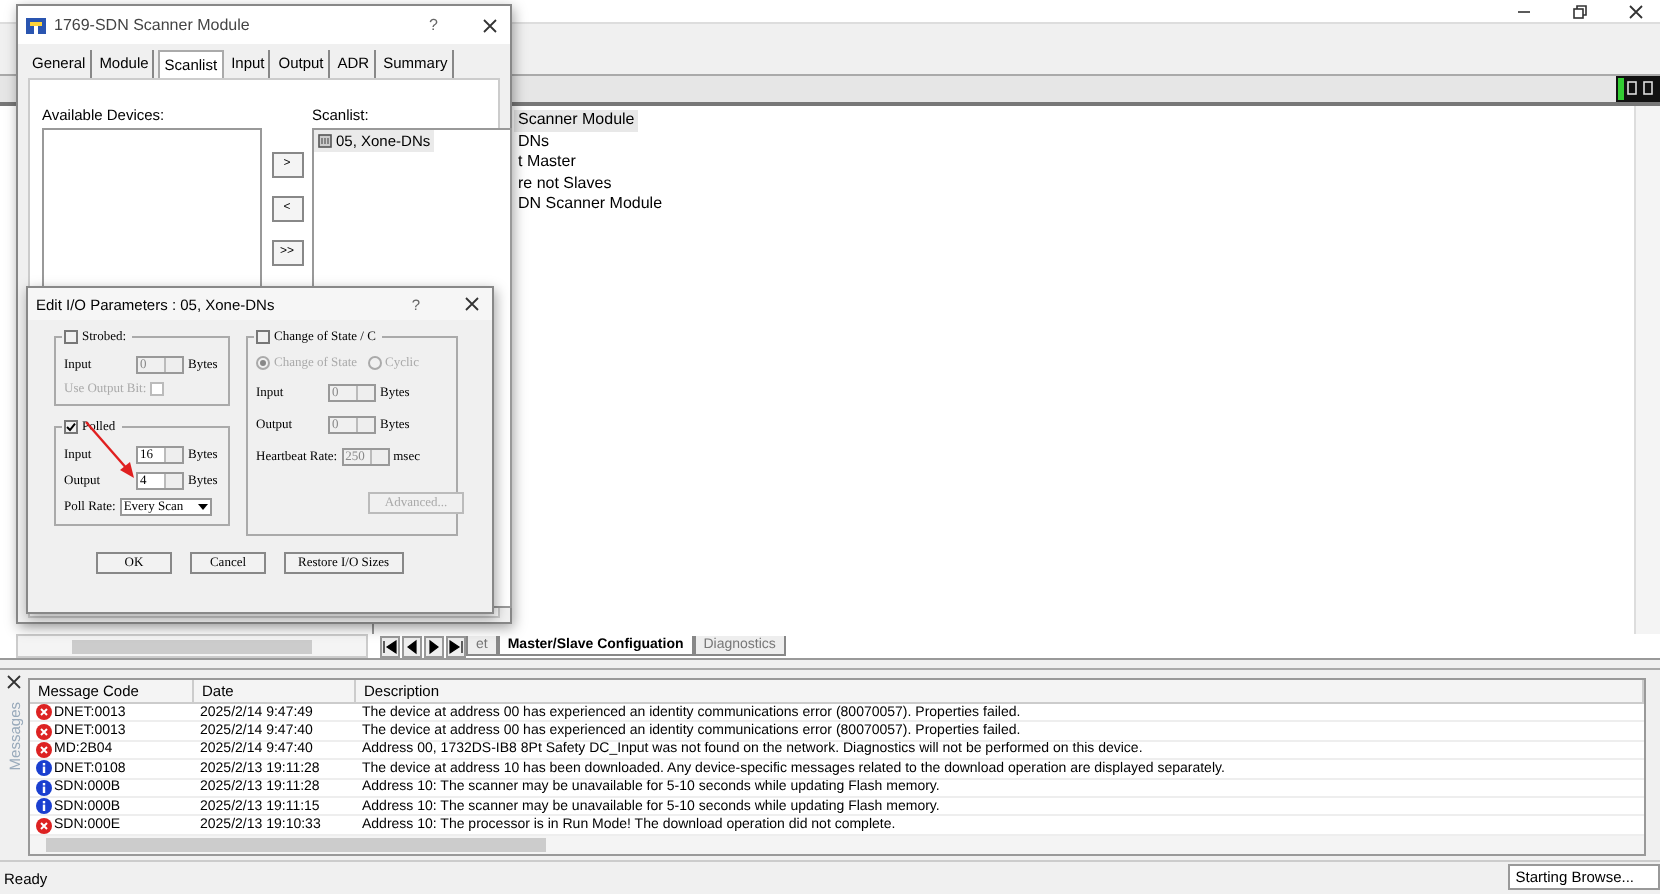 The width and height of the screenshot is (1660, 894). Describe the element at coordinates (36, 25) in the screenshot. I see `app-icon` at that location.